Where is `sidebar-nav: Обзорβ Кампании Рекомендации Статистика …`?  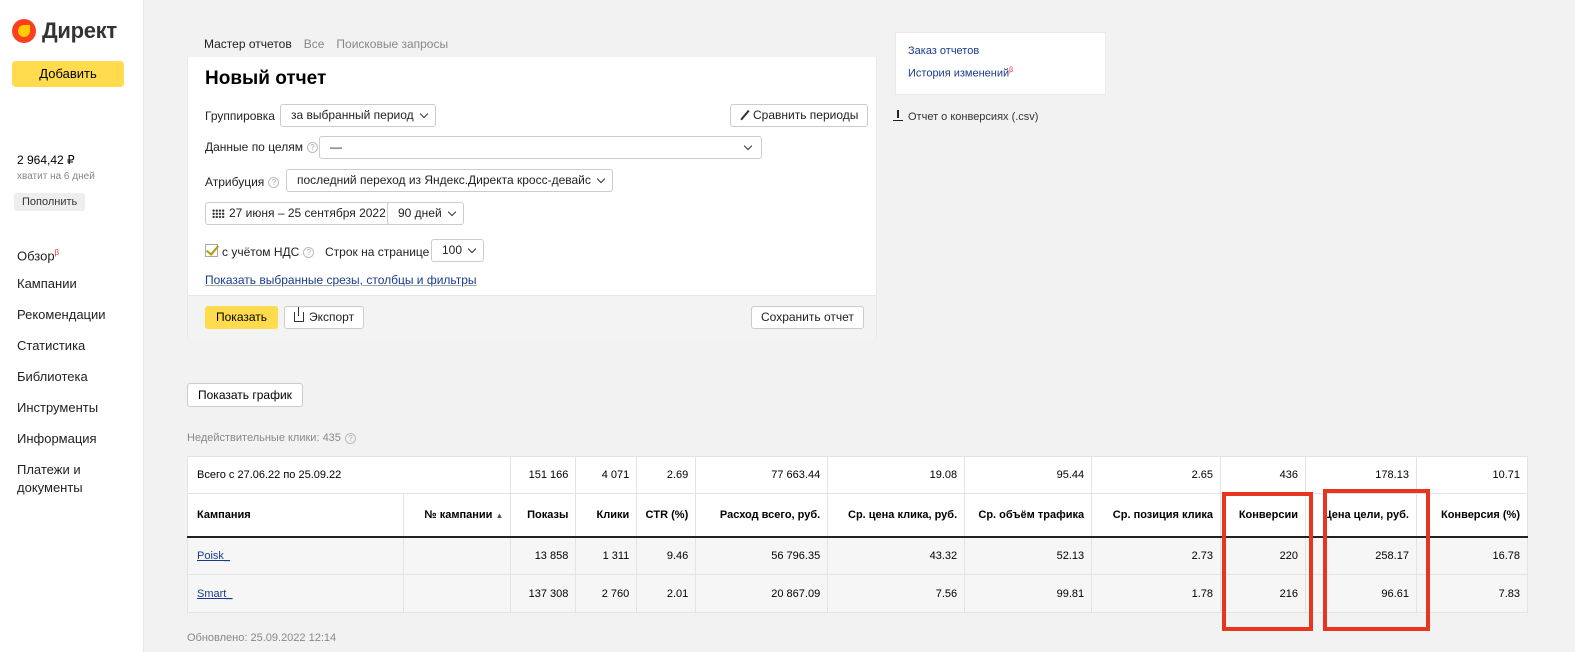 sidebar-nav: Обзорβ Кампании Рекомендации Статистика … is located at coordinates (62, 370).